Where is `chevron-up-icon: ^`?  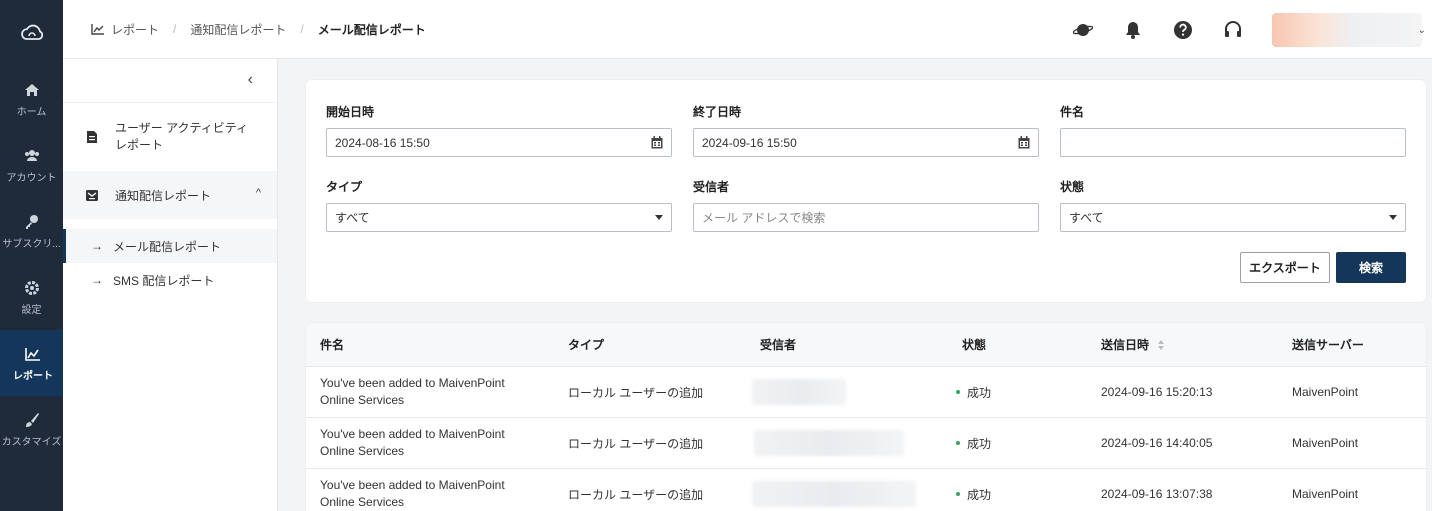
chevron-up-icon: ^ is located at coordinates (258, 193).